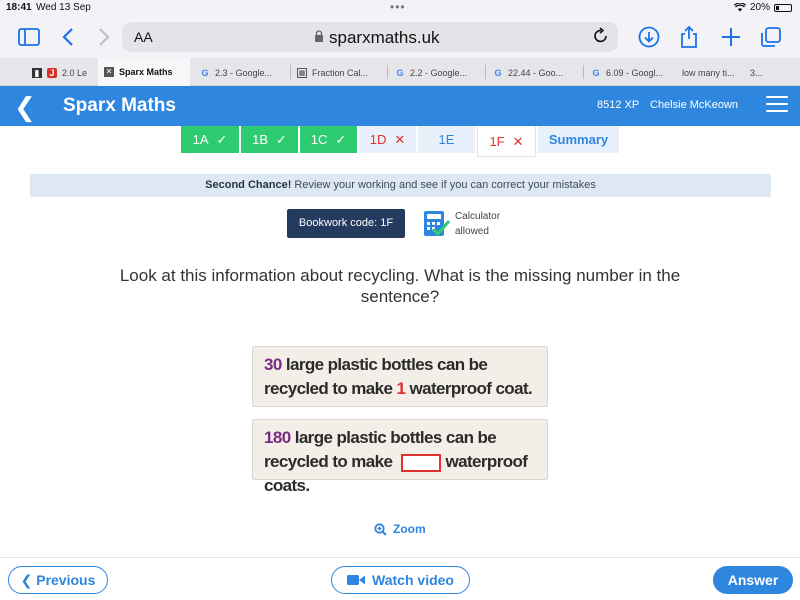  I want to click on task-tab-summary: Summary, so click(578, 139).